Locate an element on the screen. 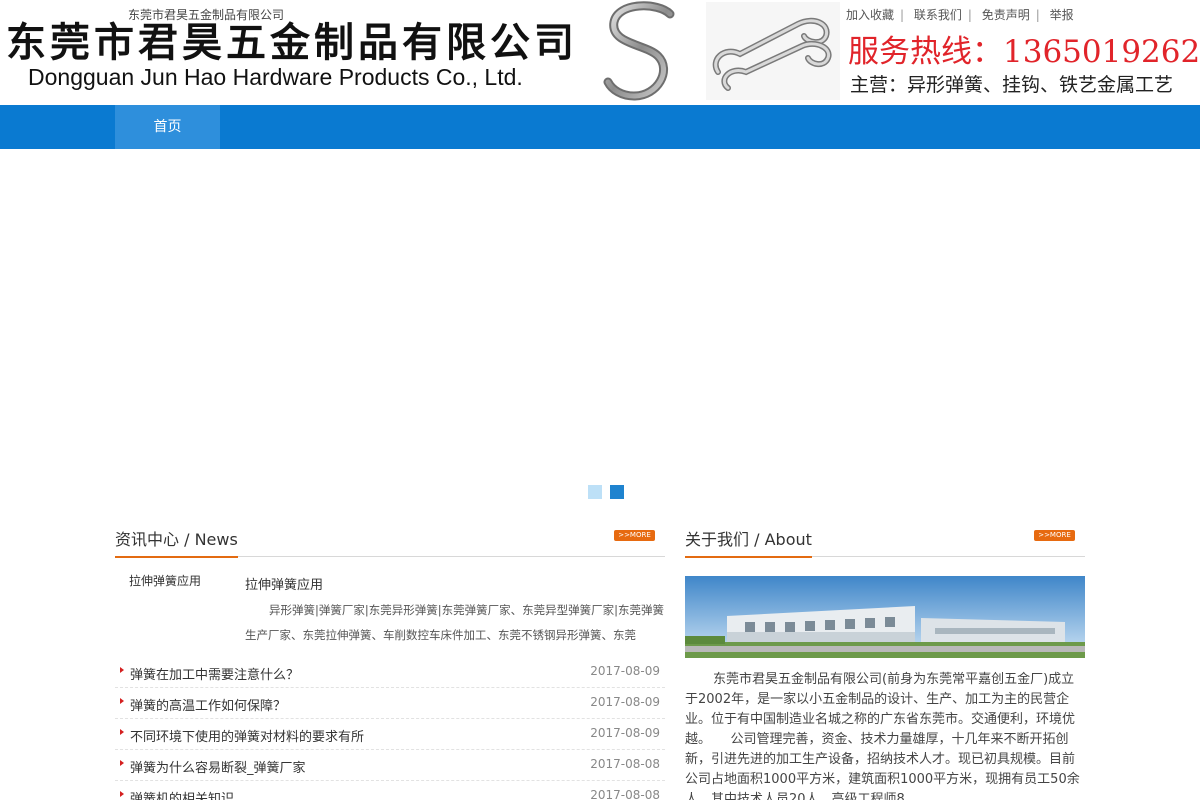  main-nav: 首页 is located at coordinates (600, 127).